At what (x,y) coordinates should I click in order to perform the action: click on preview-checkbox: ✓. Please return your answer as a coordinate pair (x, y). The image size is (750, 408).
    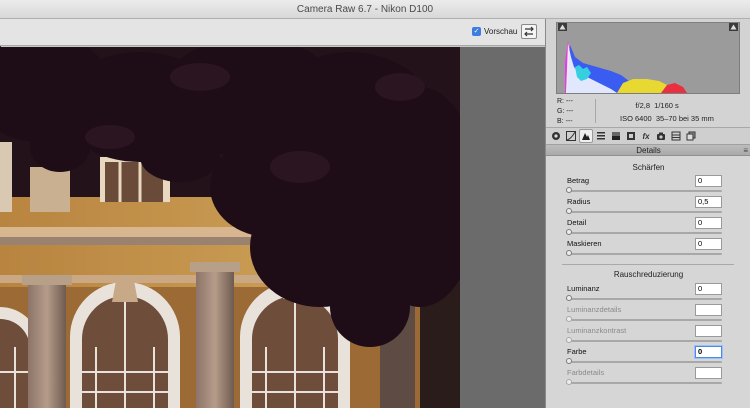
    Looking at the image, I should click on (476, 31).